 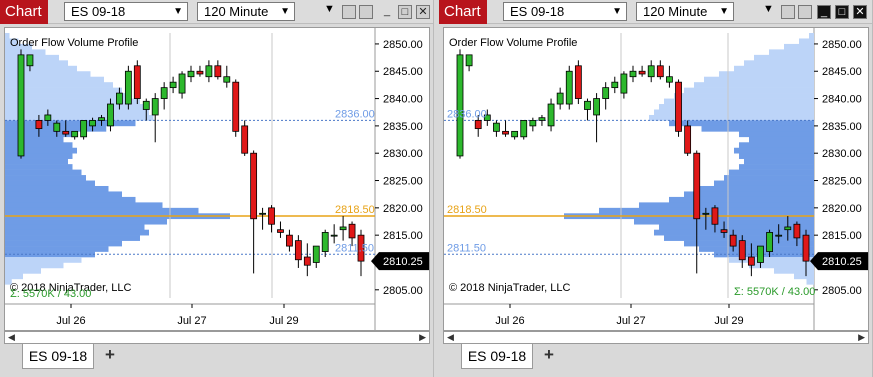 What do you see at coordinates (403, 236) in the screenshot?
I see `price-tick-label: 2815.00` at bounding box center [403, 236].